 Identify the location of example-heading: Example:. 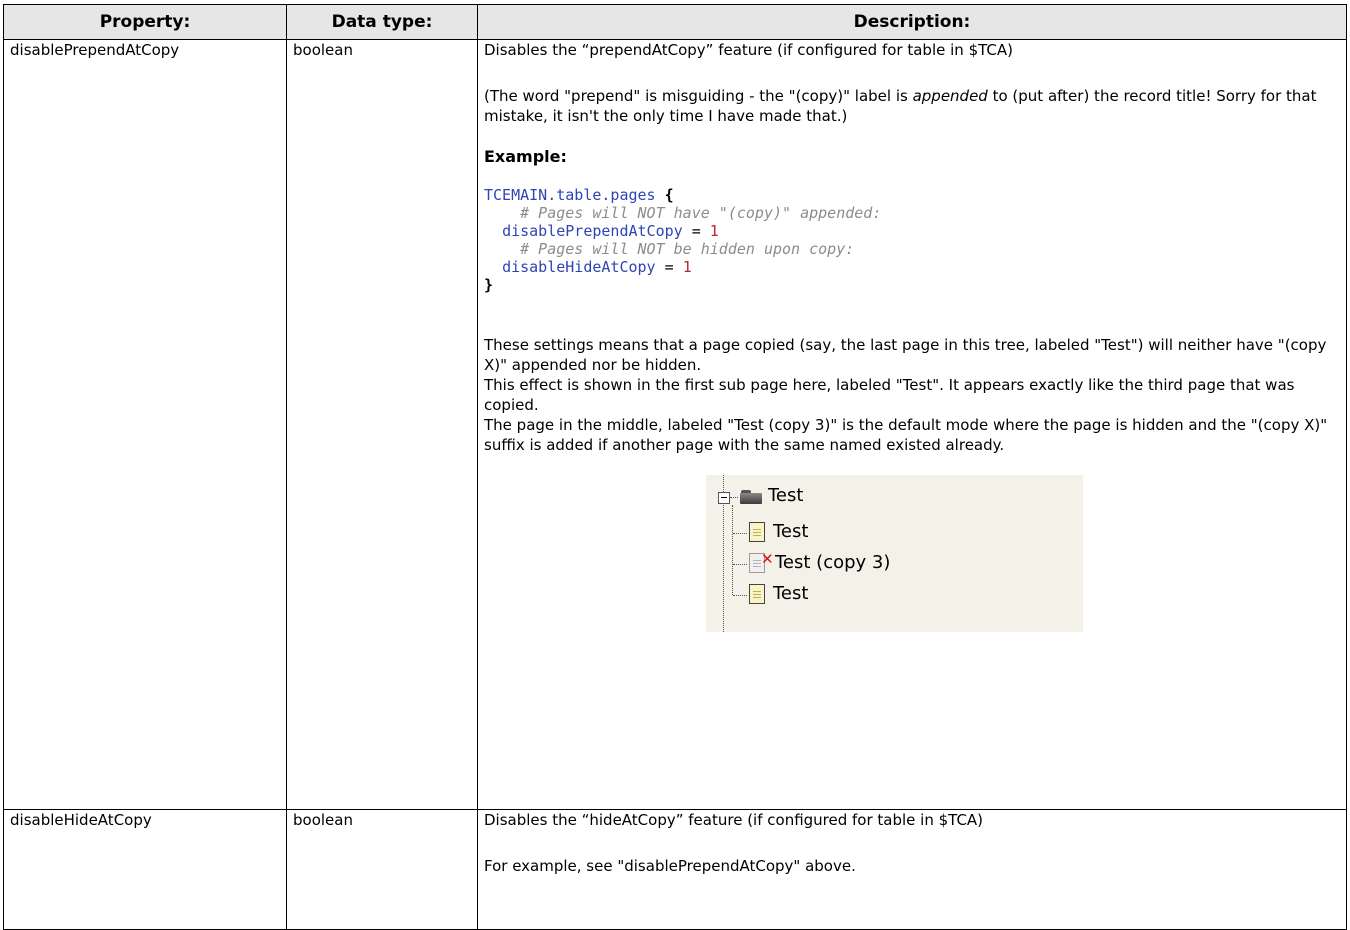
(525, 156).